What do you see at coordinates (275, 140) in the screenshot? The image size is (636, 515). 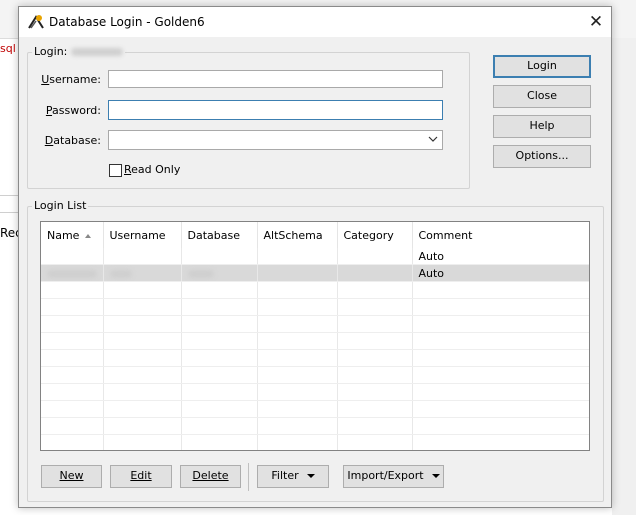 I see `database-select` at bounding box center [275, 140].